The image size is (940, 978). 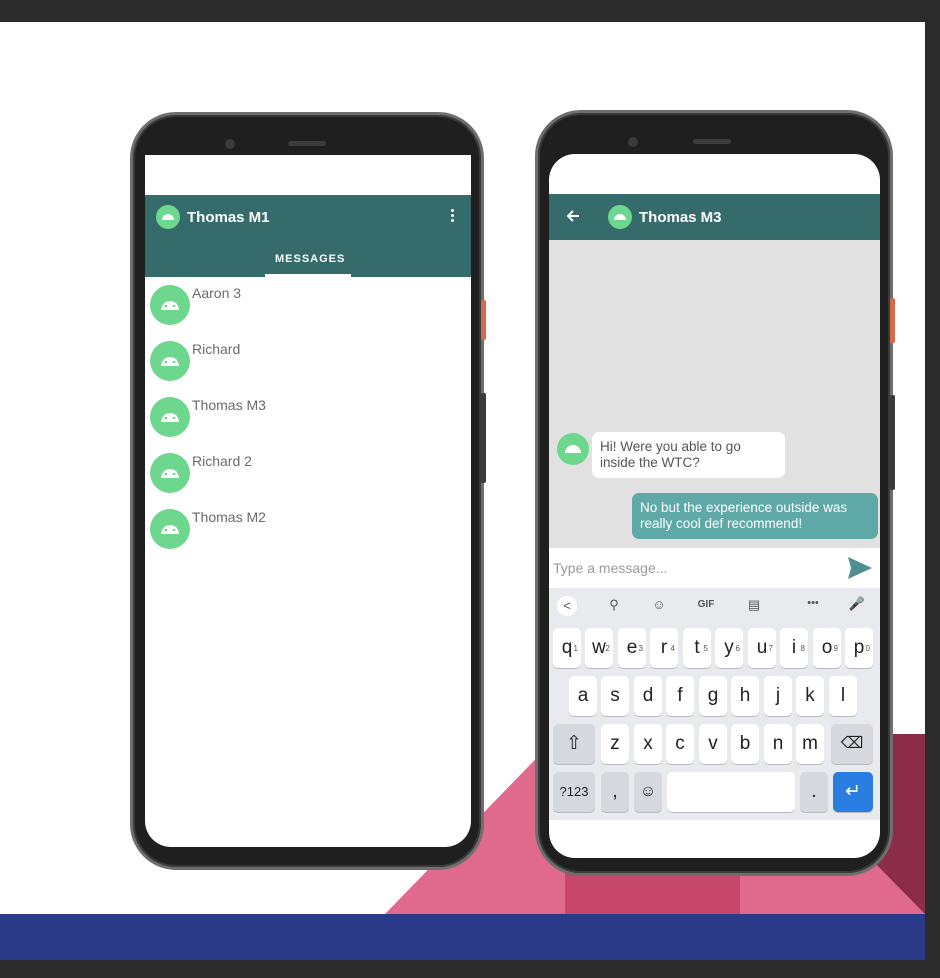 What do you see at coordinates (745, 744) in the screenshot?
I see `key: b` at bounding box center [745, 744].